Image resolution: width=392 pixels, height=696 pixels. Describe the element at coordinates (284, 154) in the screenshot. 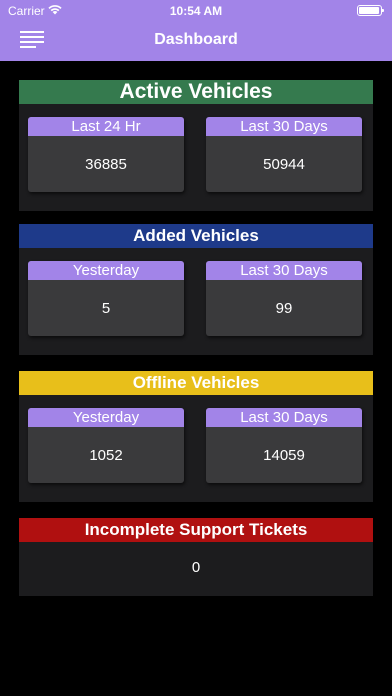

I see `active-last-30-days-tile: Last 30 Days 50944` at that location.